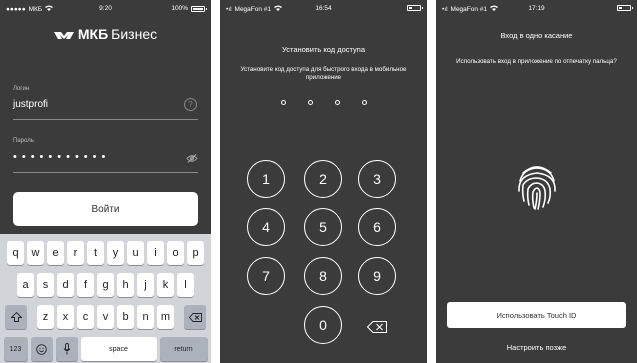  What do you see at coordinates (45, 285) in the screenshot?
I see `key-s: s` at bounding box center [45, 285].